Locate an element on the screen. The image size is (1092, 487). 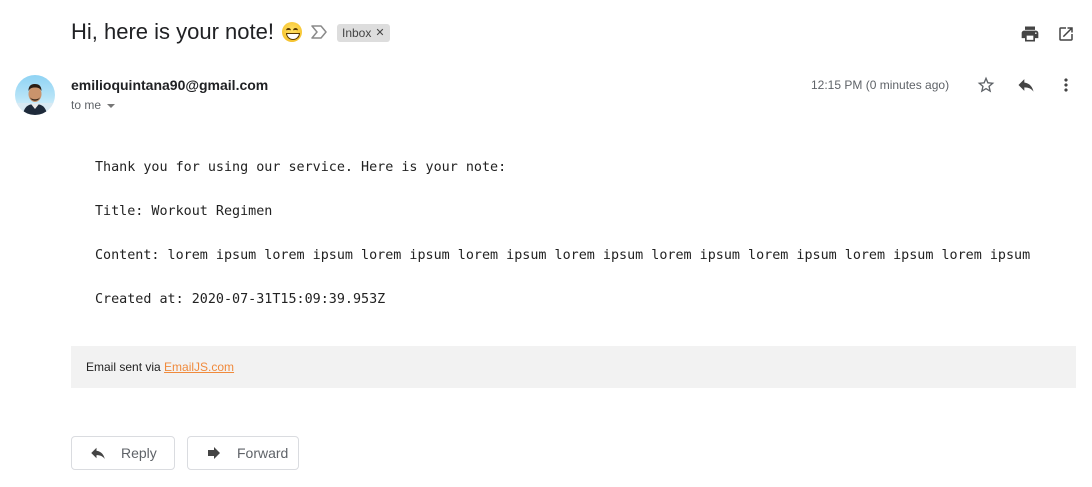
star-button is located at coordinates (986, 85).